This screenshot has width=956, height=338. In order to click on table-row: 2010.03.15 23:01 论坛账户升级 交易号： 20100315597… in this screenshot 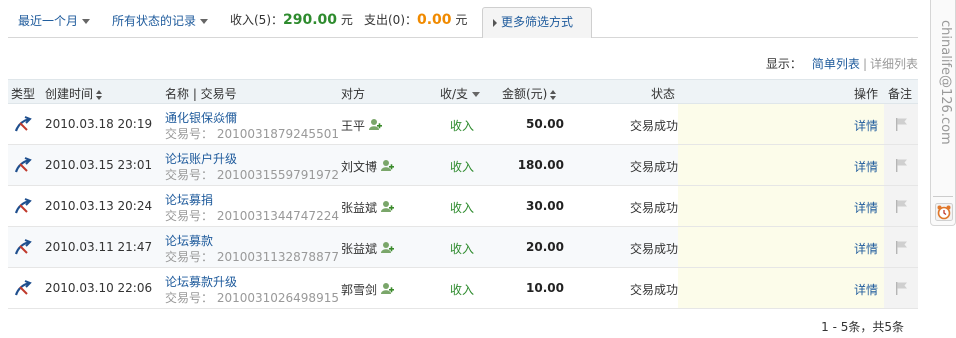, I will do `click(463, 165)`.